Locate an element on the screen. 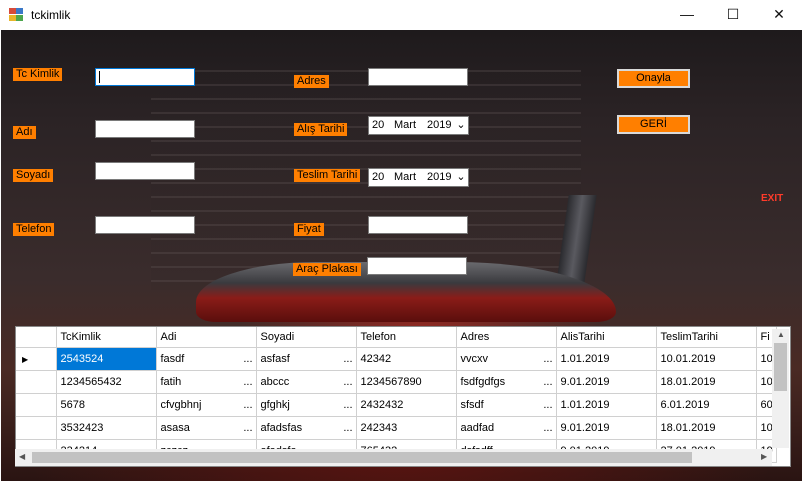  table-cell: 10.01.2019 is located at coordinates (706, 359).